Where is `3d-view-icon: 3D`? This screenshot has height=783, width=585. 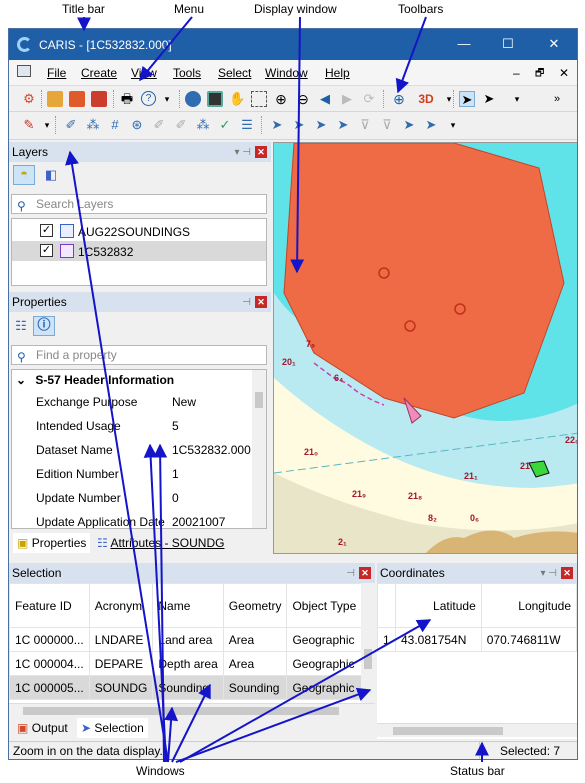 3d-view-icon: 3D is located at coordinates (426, 99).